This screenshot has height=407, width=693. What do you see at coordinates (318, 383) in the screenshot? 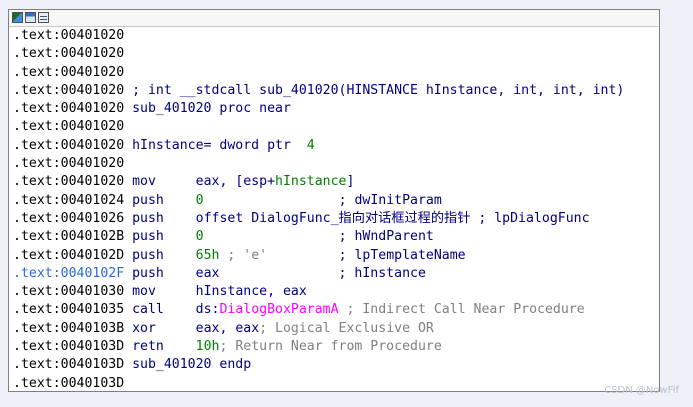
I see `listing-line: .text:0040103D` at bounding box center [318, 383].